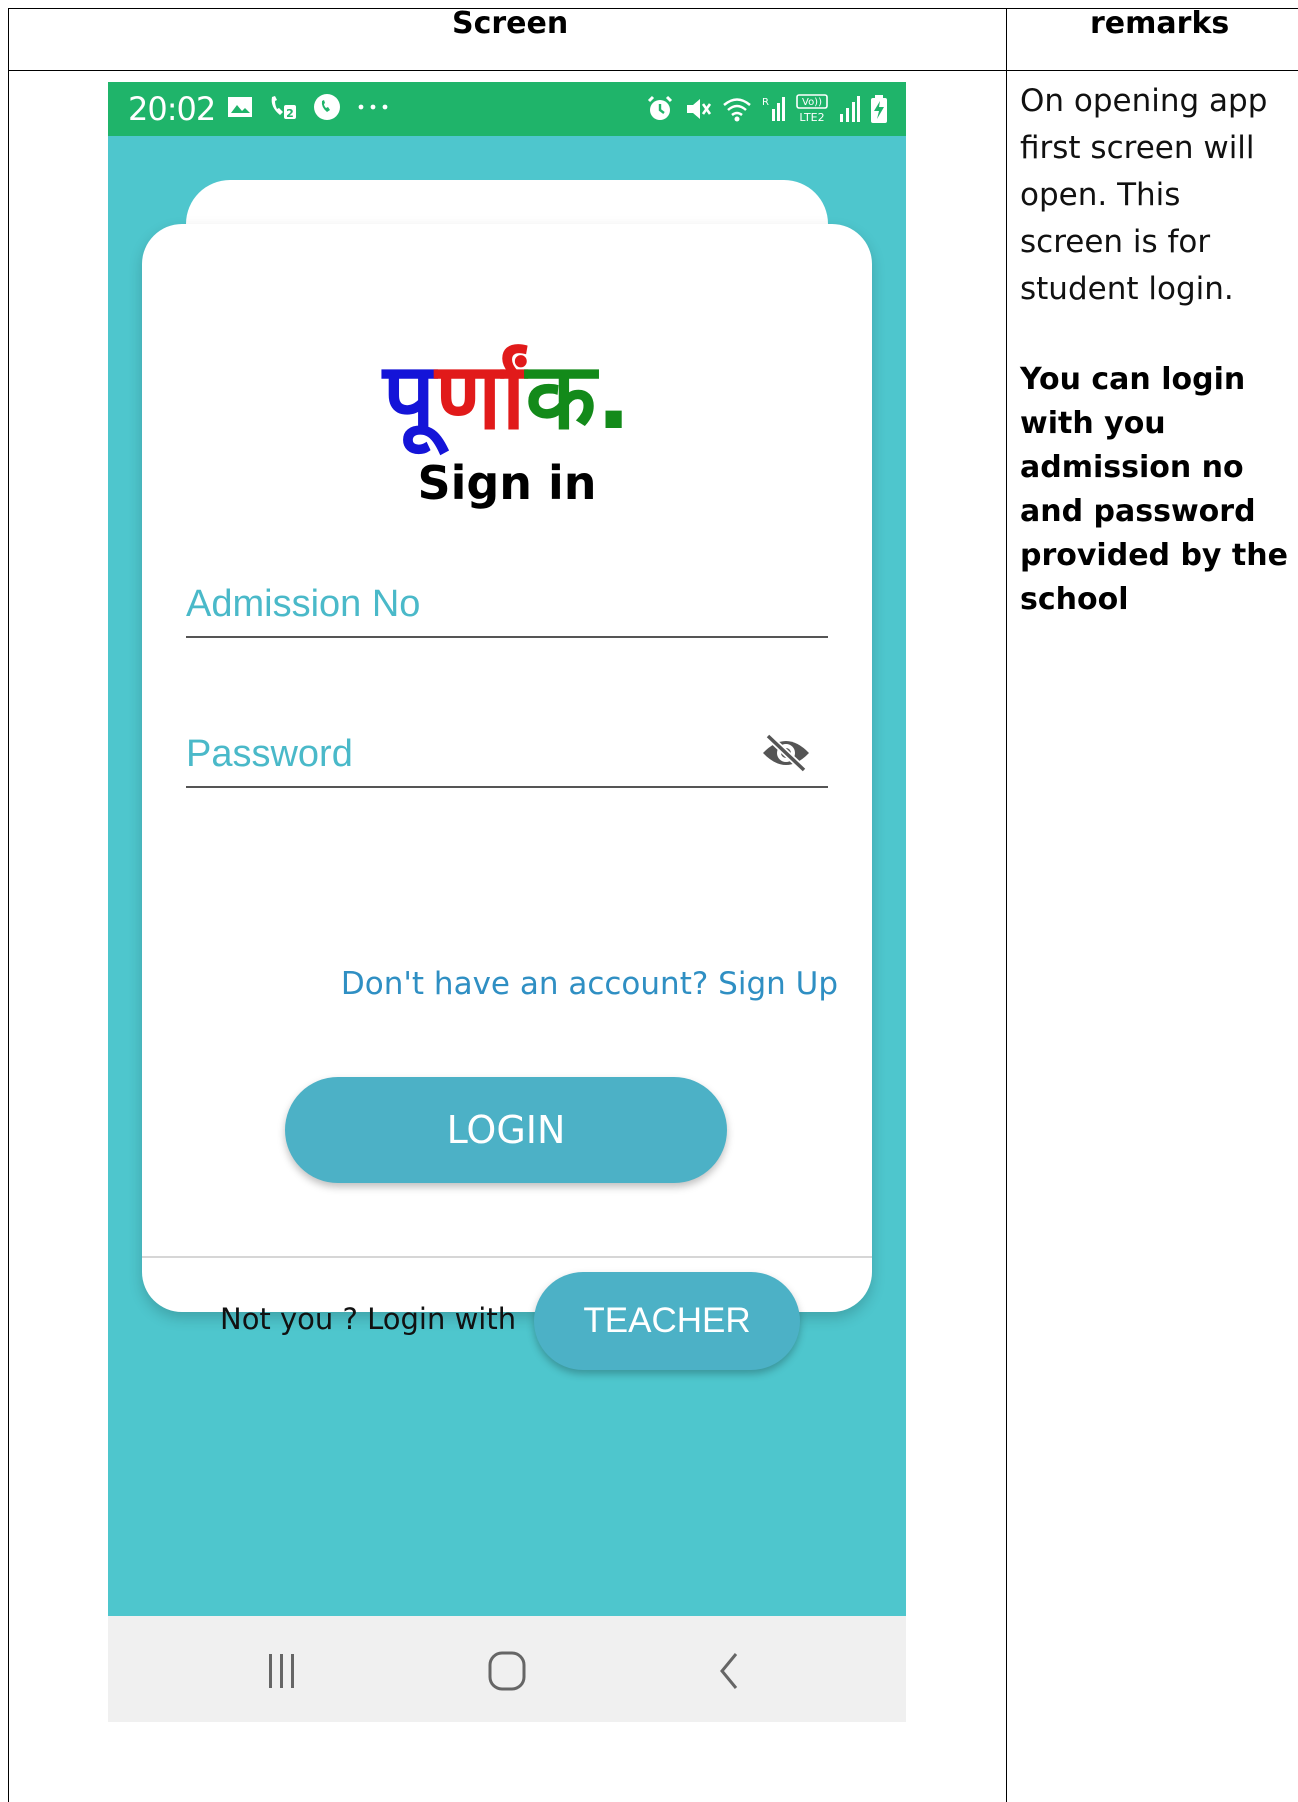 Image resolution: width=1298 pixels, height=1802 pixels. I want to click on table-column-divider, so click(1006, 905).